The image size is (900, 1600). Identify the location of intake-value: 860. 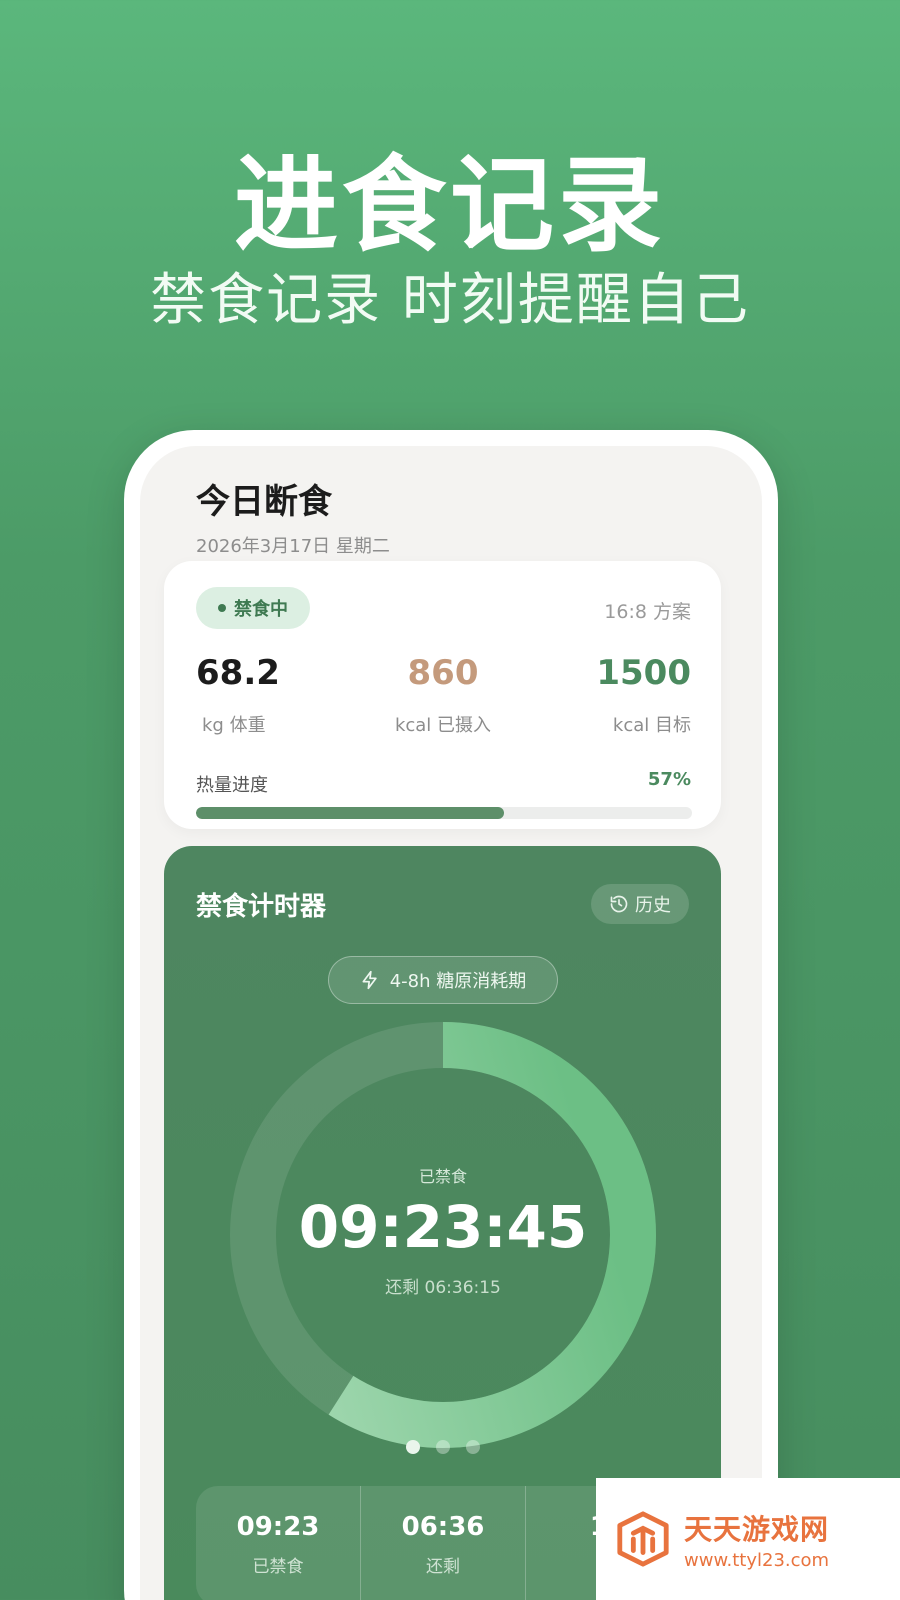
(443, 673).